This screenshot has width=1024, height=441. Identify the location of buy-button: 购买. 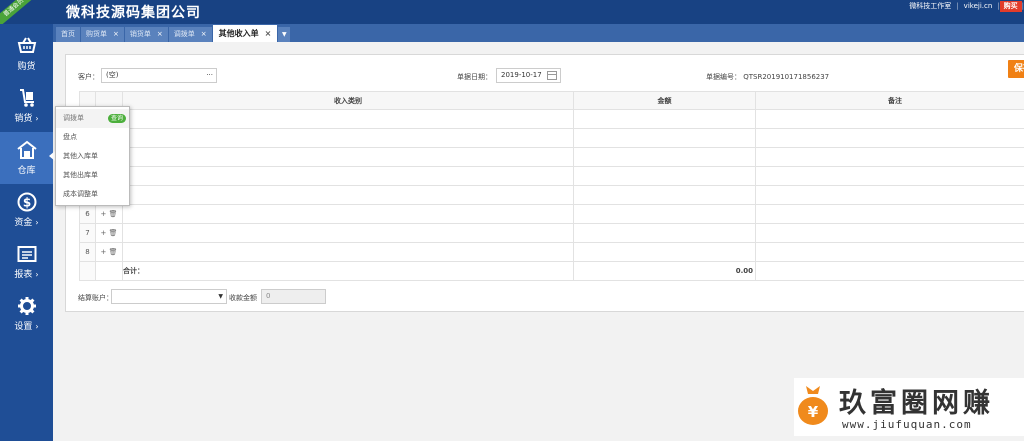
(1010, 6).